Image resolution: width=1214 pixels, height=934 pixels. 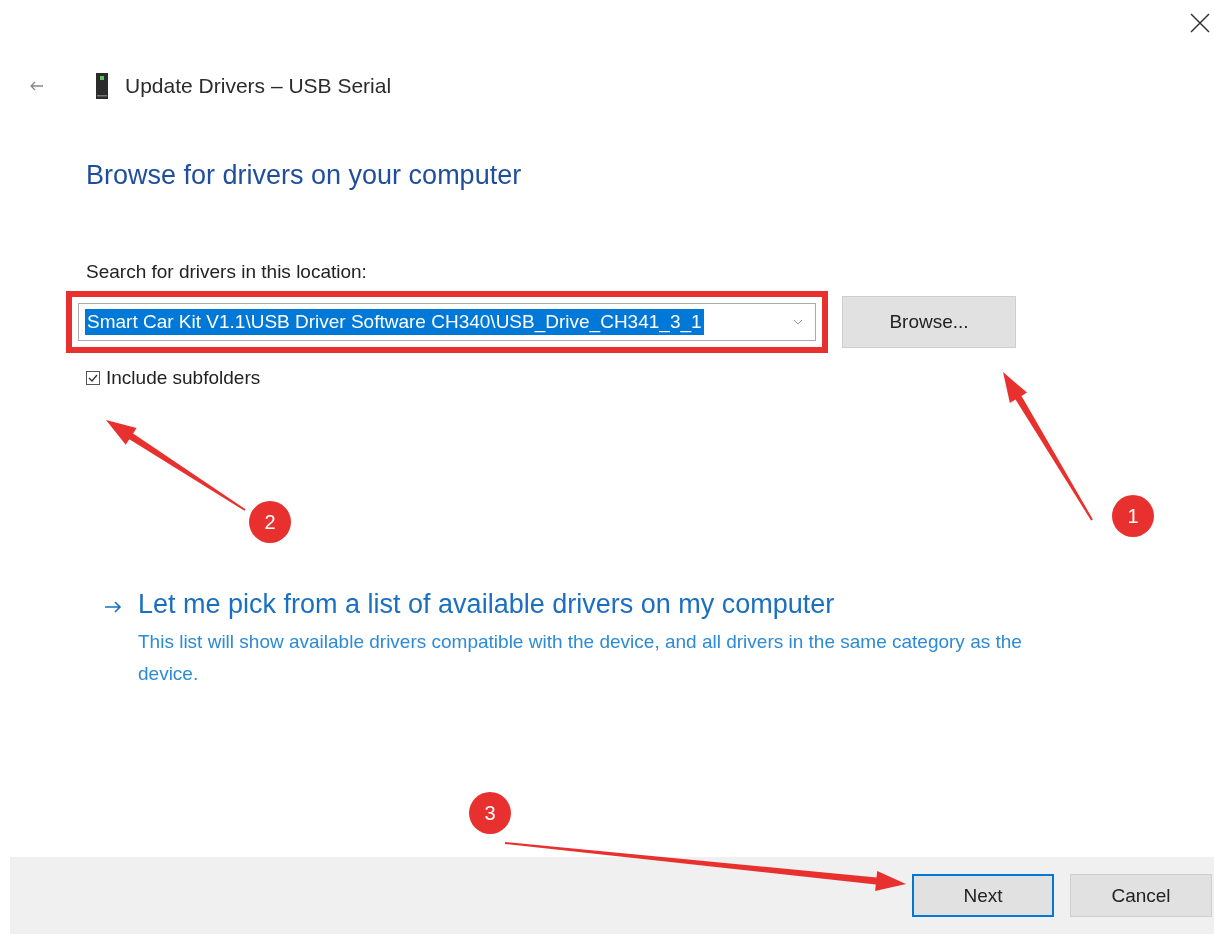 What do you see at coordinates (258, 86) in the screenshot?
I see `window-title: Update Drivers – USB Serial` at bounding box center [258, 86].